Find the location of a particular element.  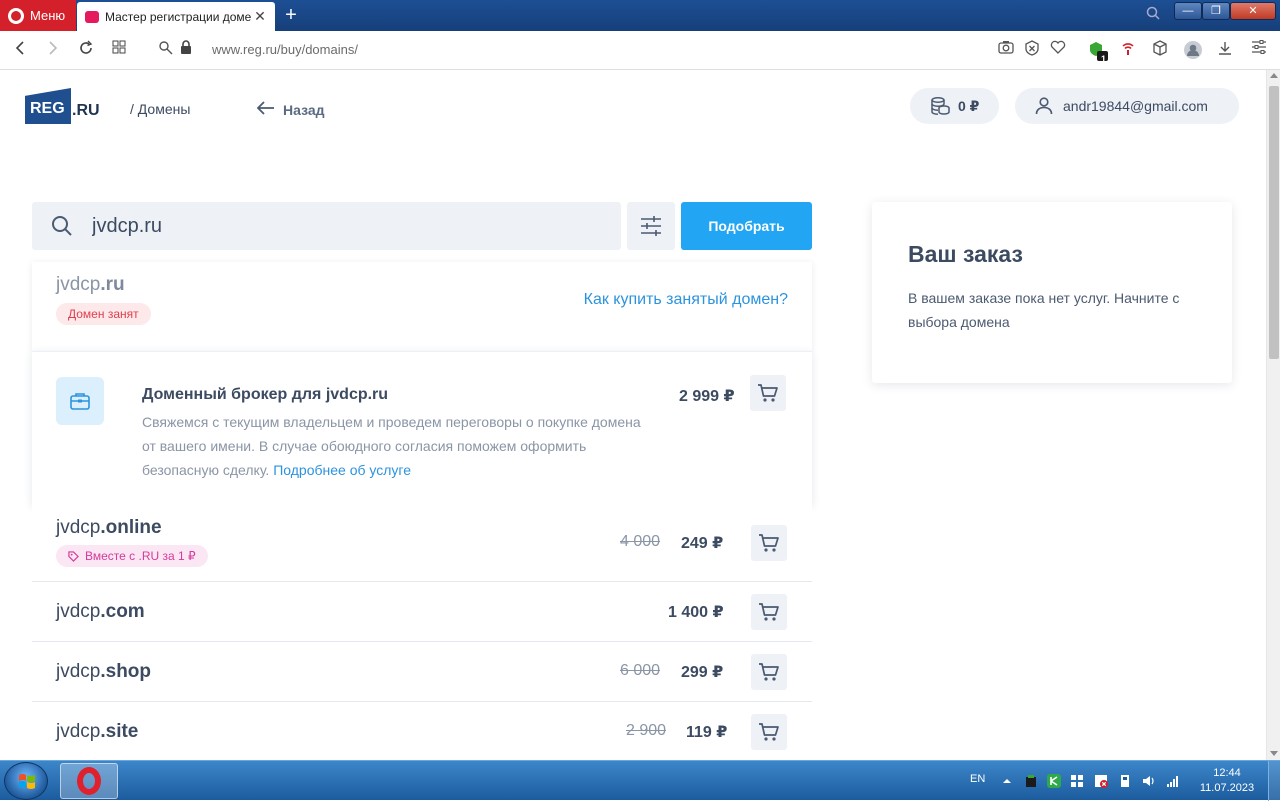

scroll-up-arrow-icon is located at coordinates (1274, 75).